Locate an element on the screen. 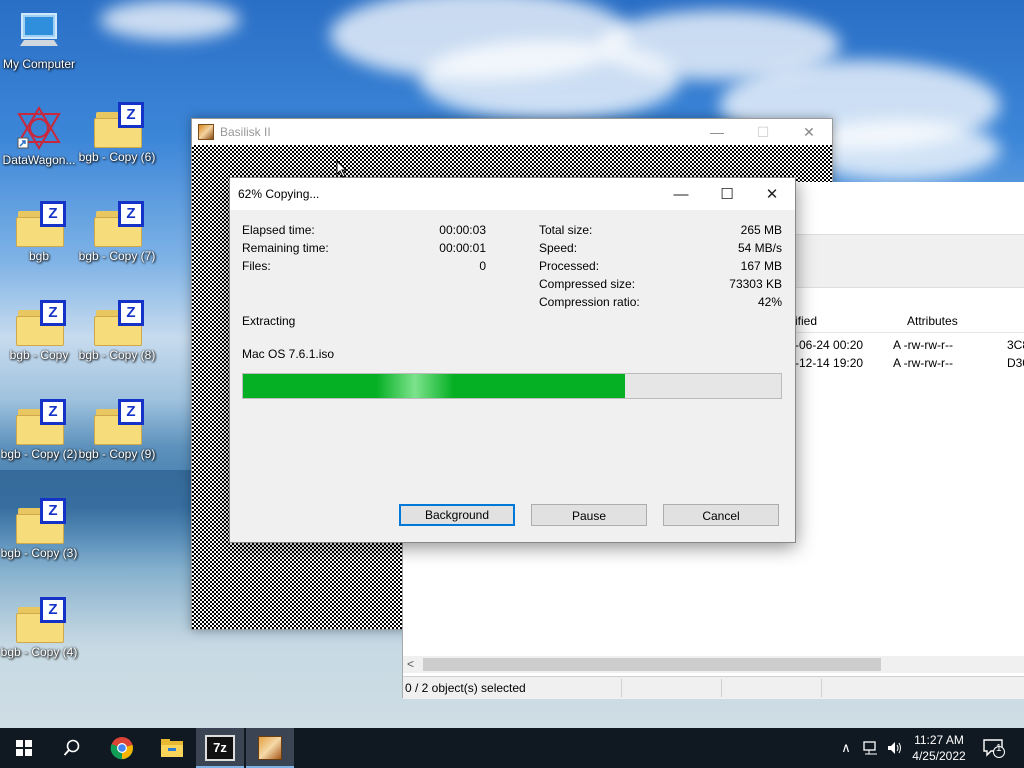  elapsed-time-value: 00:00:03 is located at coordinates (462, 230).